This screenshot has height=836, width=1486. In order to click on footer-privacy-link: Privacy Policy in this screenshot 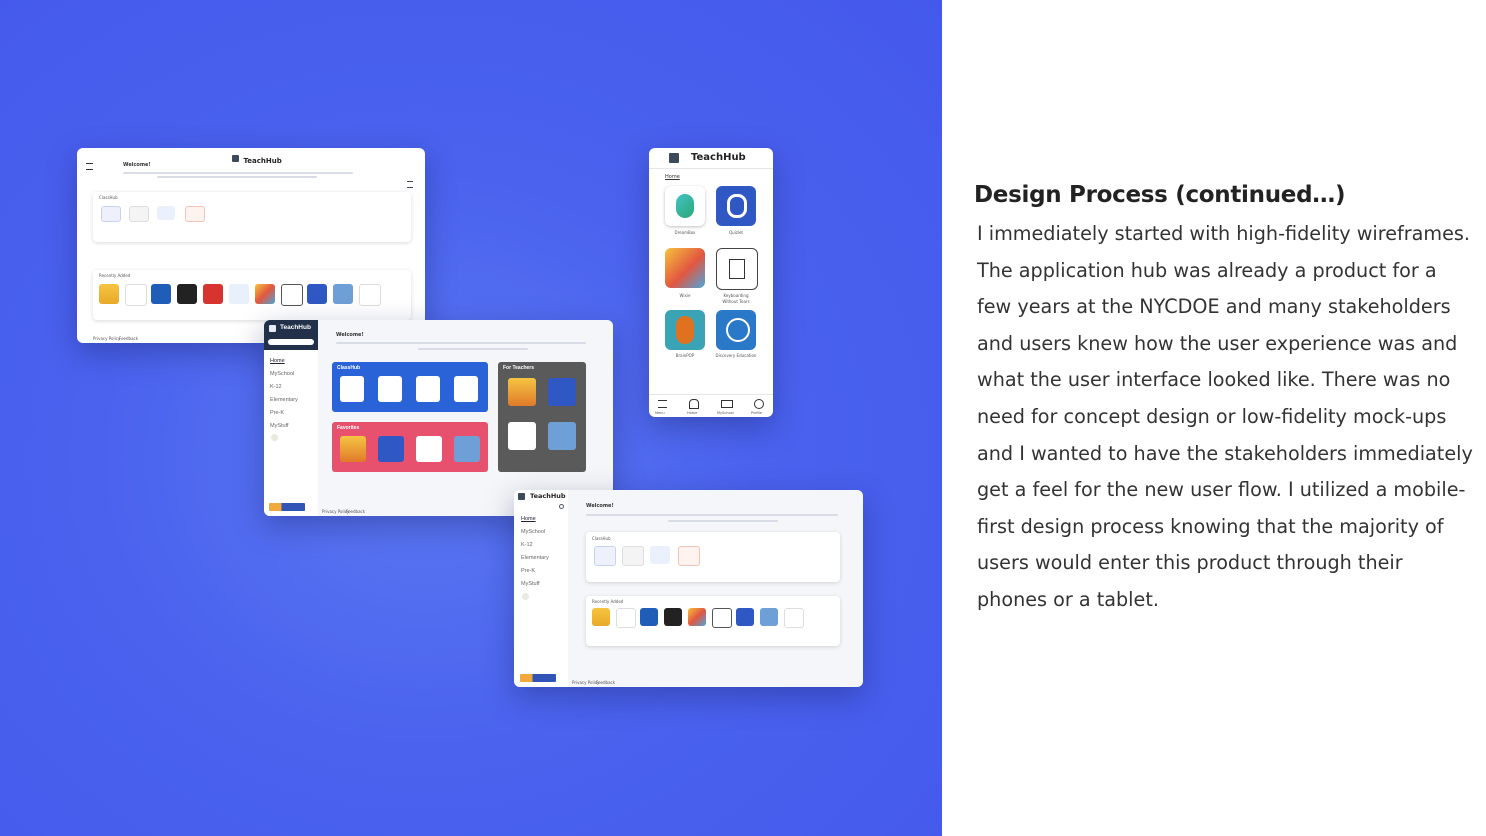, I will do `click(106, 339)`.